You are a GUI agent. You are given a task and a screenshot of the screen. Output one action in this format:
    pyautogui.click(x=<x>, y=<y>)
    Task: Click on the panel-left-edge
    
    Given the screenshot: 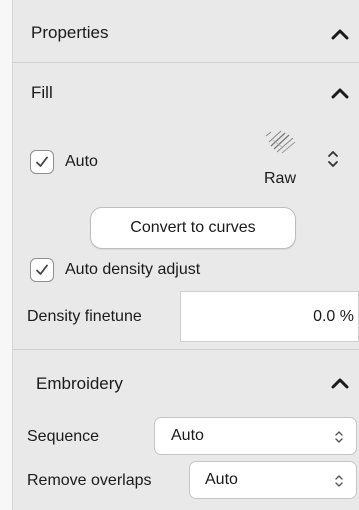 What is the action you would take?
    pyautogui.click(x=6, y=255)
    